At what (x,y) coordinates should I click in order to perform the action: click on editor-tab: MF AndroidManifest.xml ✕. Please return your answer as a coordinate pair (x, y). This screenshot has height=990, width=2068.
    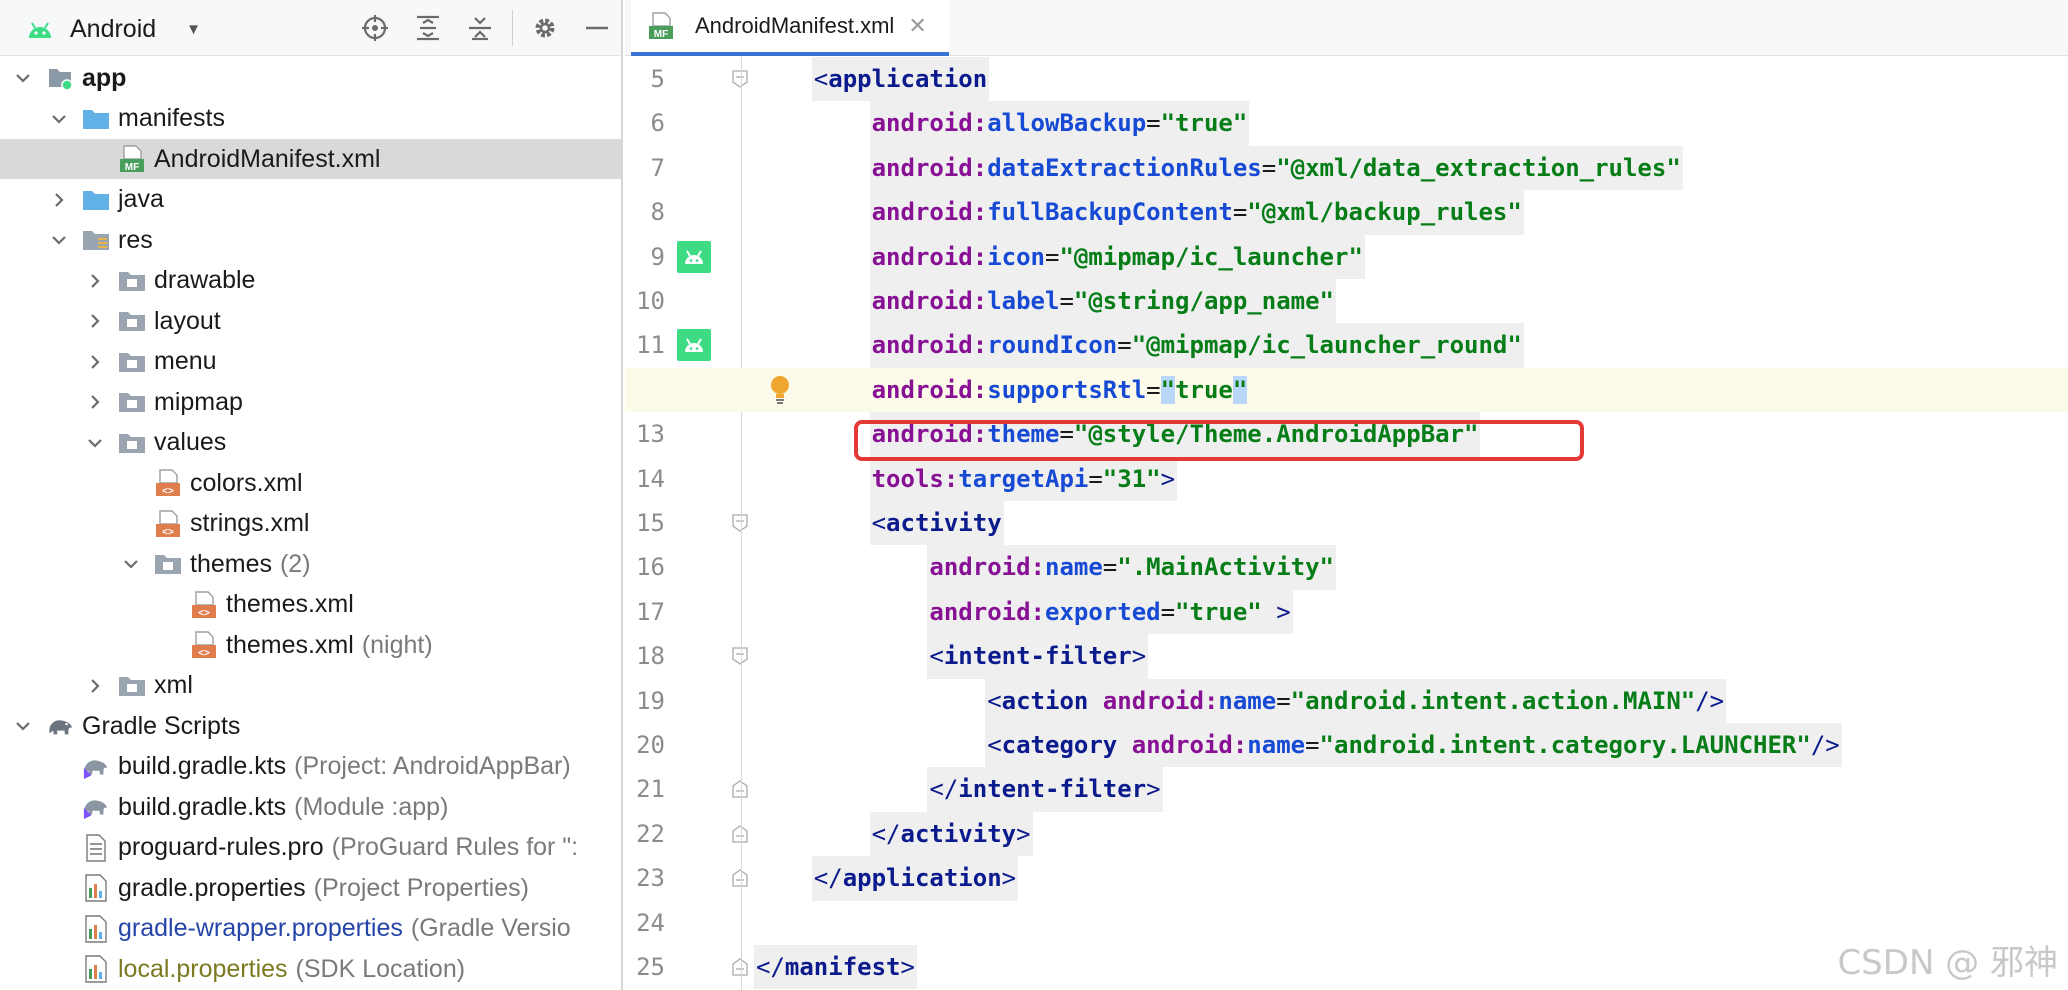
    Looking at the image, I should click on (790, 28).